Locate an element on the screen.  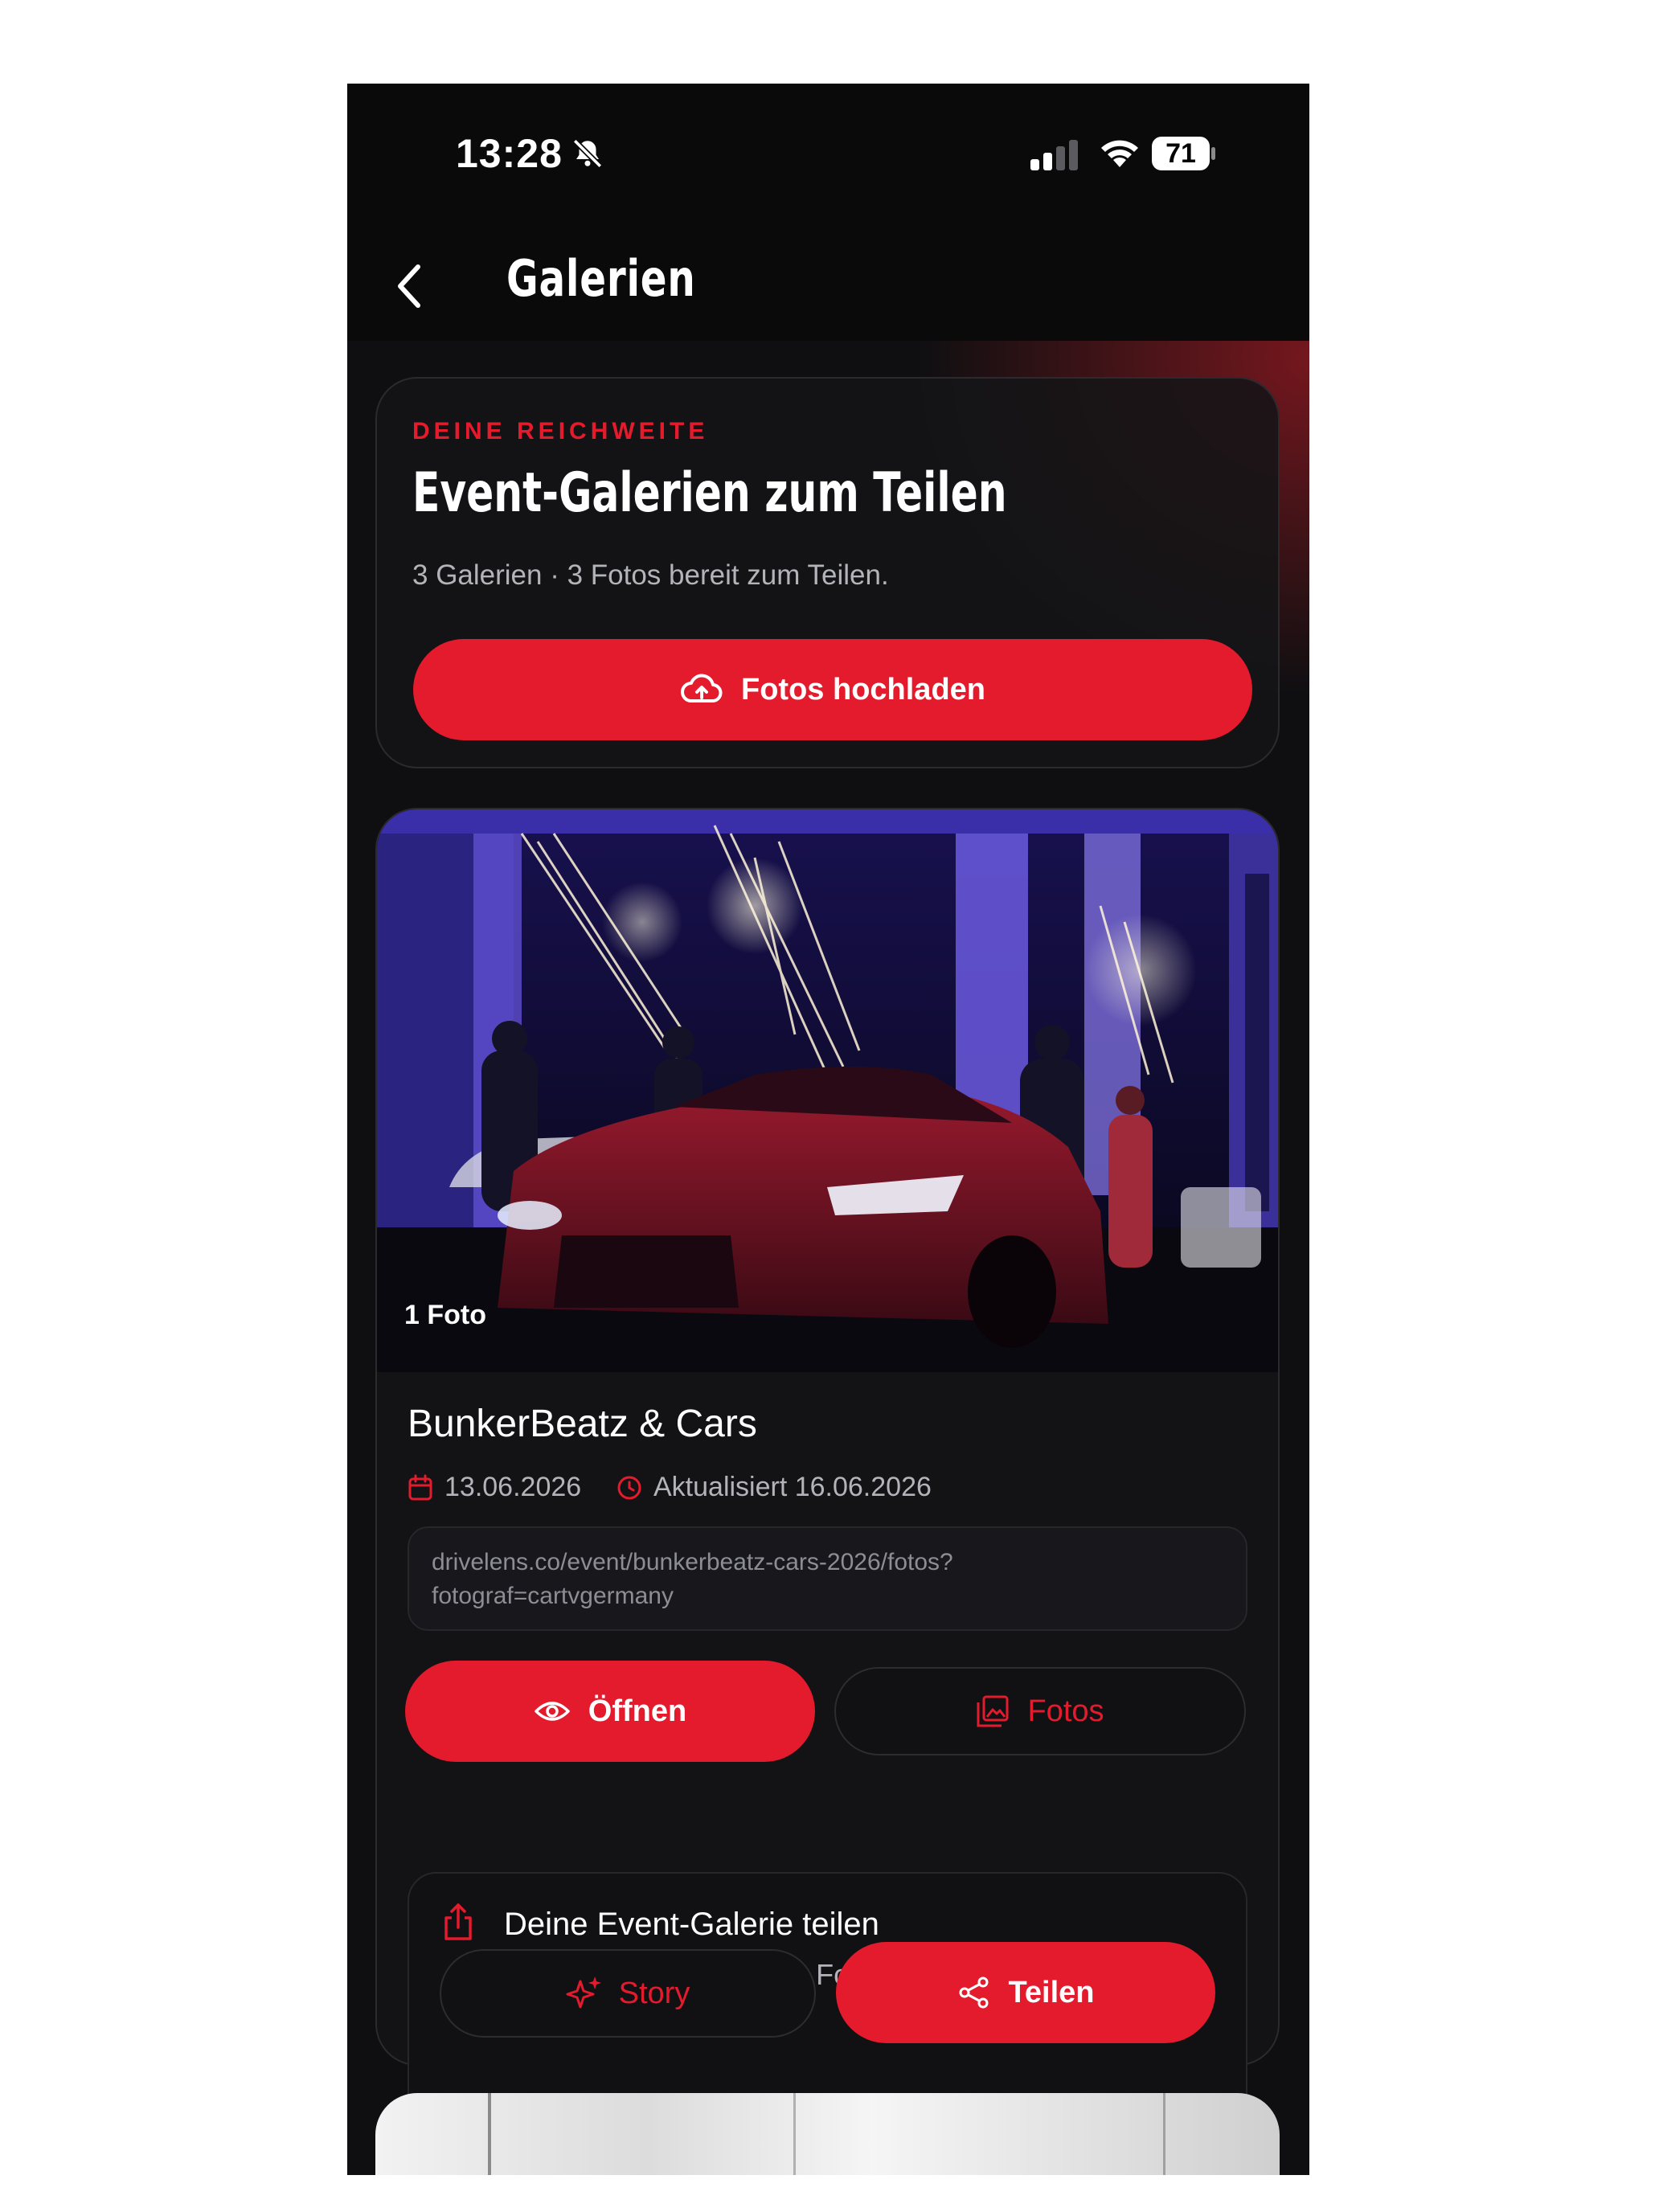
upload-photos-label: Fotos hochladen is located at coordinates (863, 689).